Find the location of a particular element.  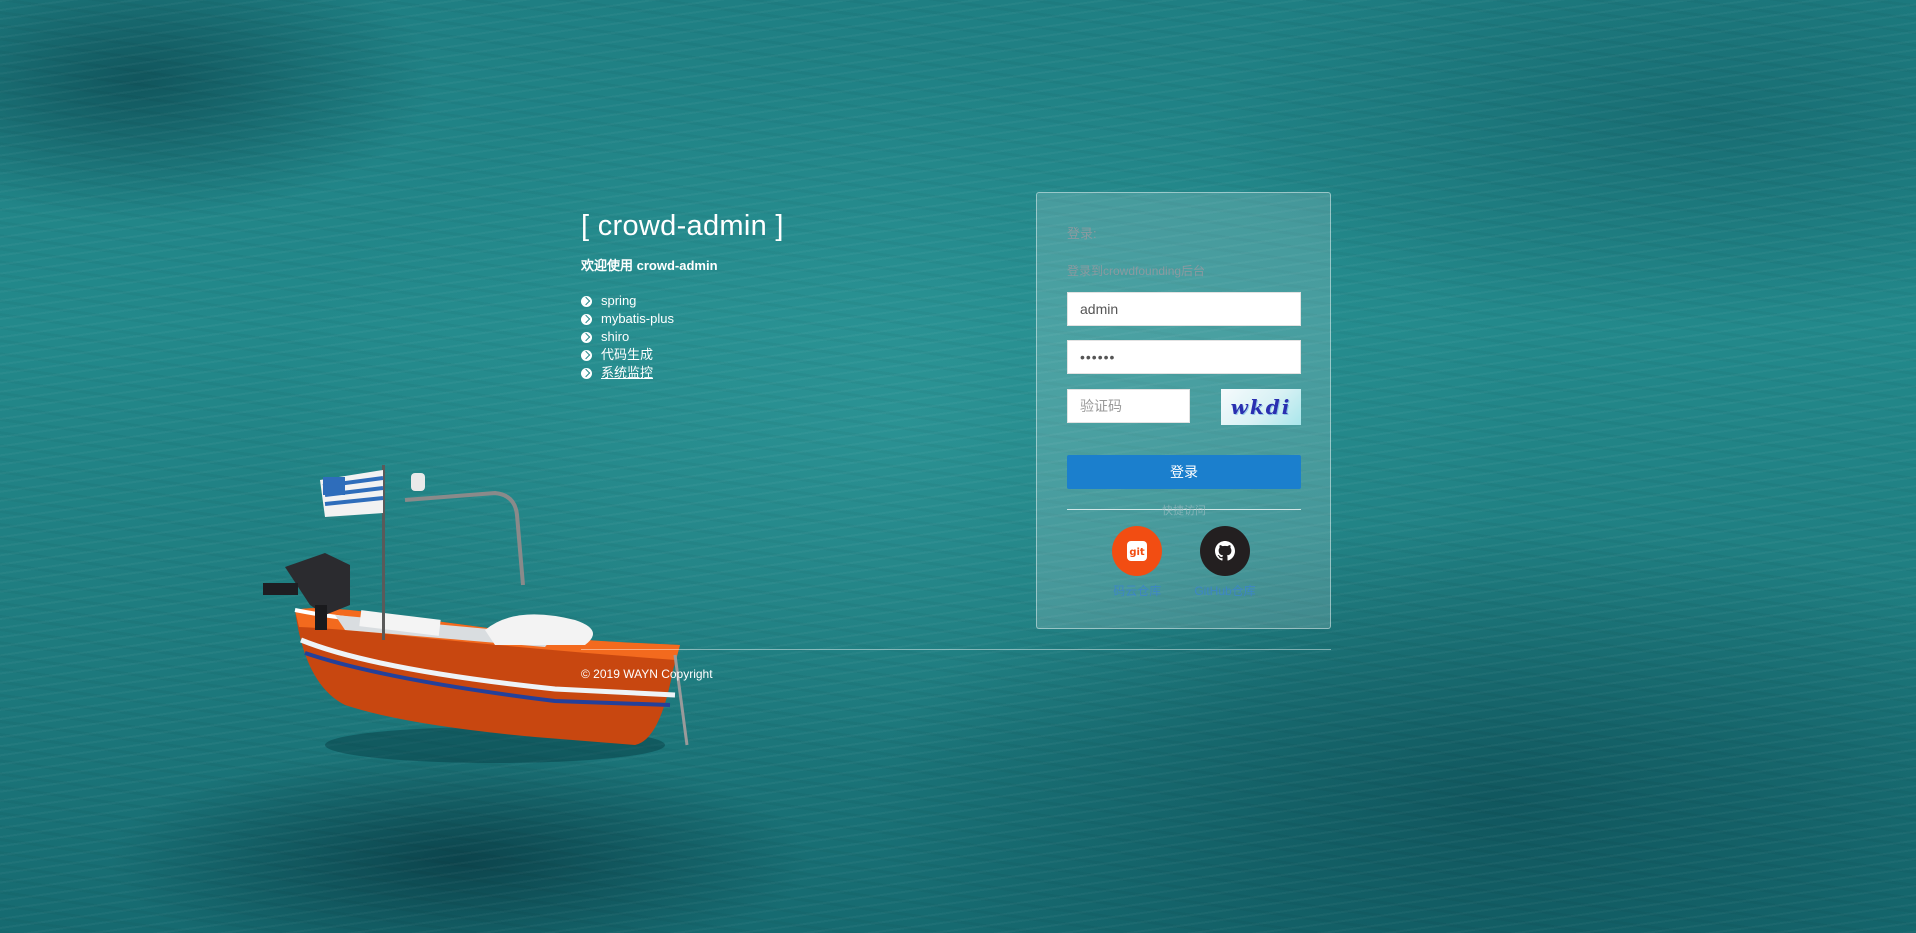

login-subtitle: 登录到crowdfounding后台 is located at coordinates (1136, 271).